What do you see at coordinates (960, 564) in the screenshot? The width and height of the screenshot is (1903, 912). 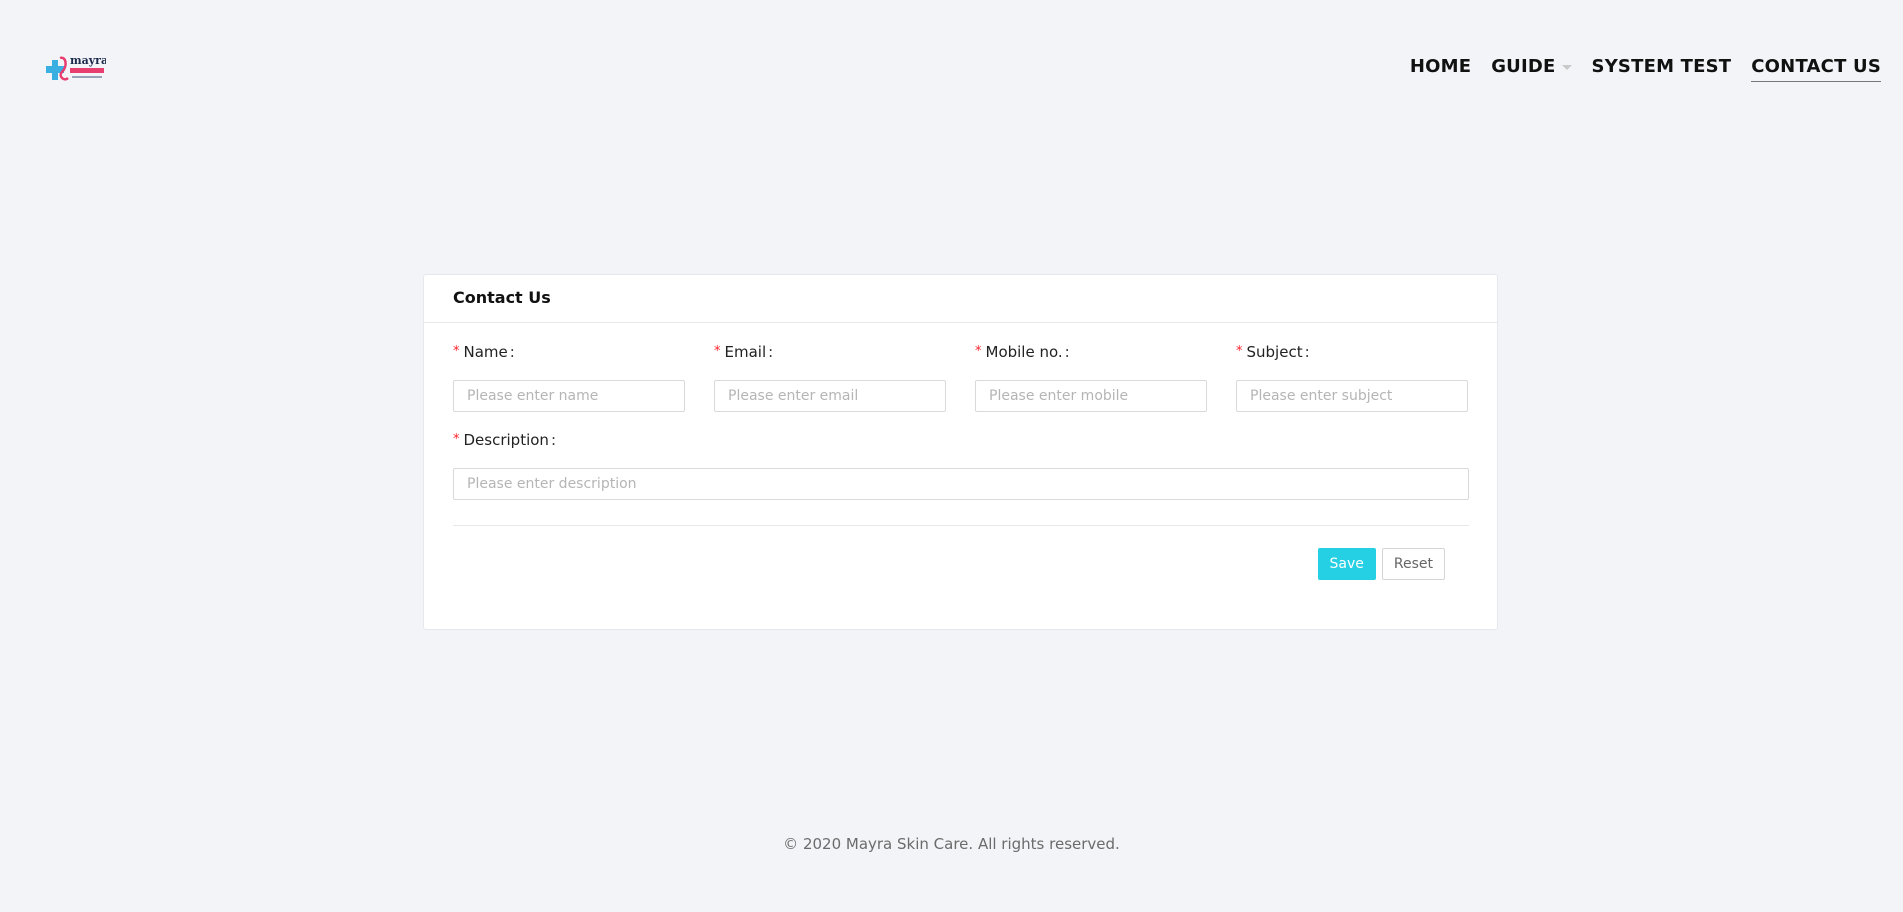 I see `form-actions: Save Reset` at bounding box center [960, 564].